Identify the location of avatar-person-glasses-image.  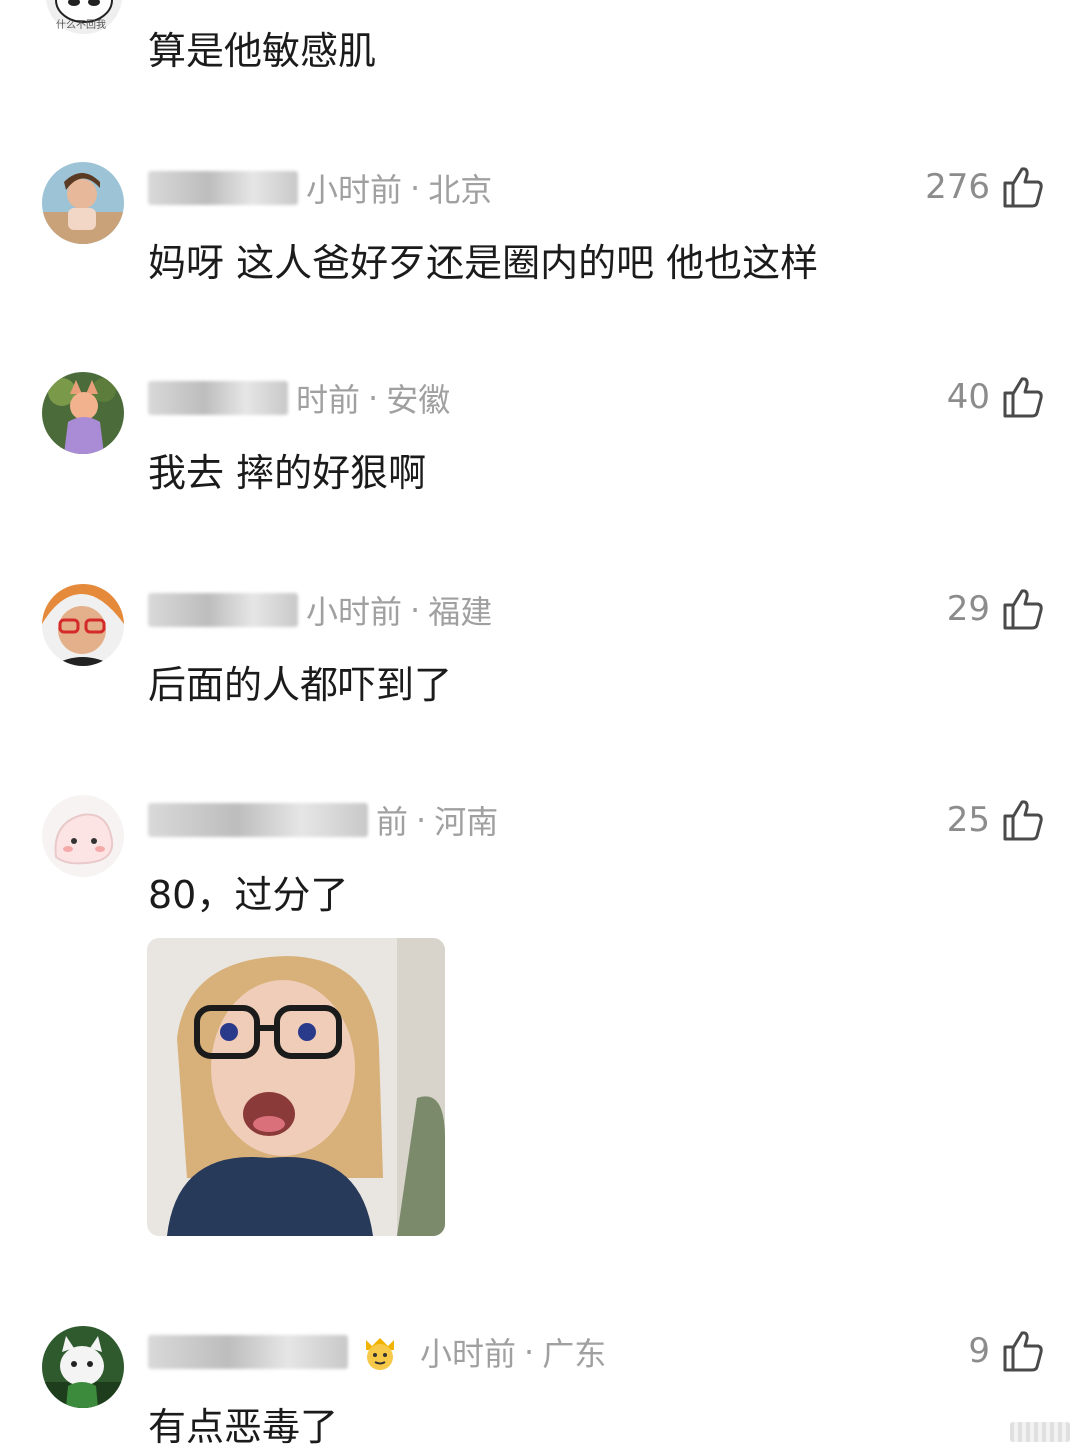
(83, 625).